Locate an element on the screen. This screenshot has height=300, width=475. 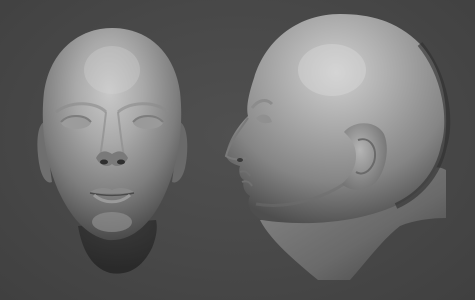
side-cranium-highlight is located at coordinates (332, 70).